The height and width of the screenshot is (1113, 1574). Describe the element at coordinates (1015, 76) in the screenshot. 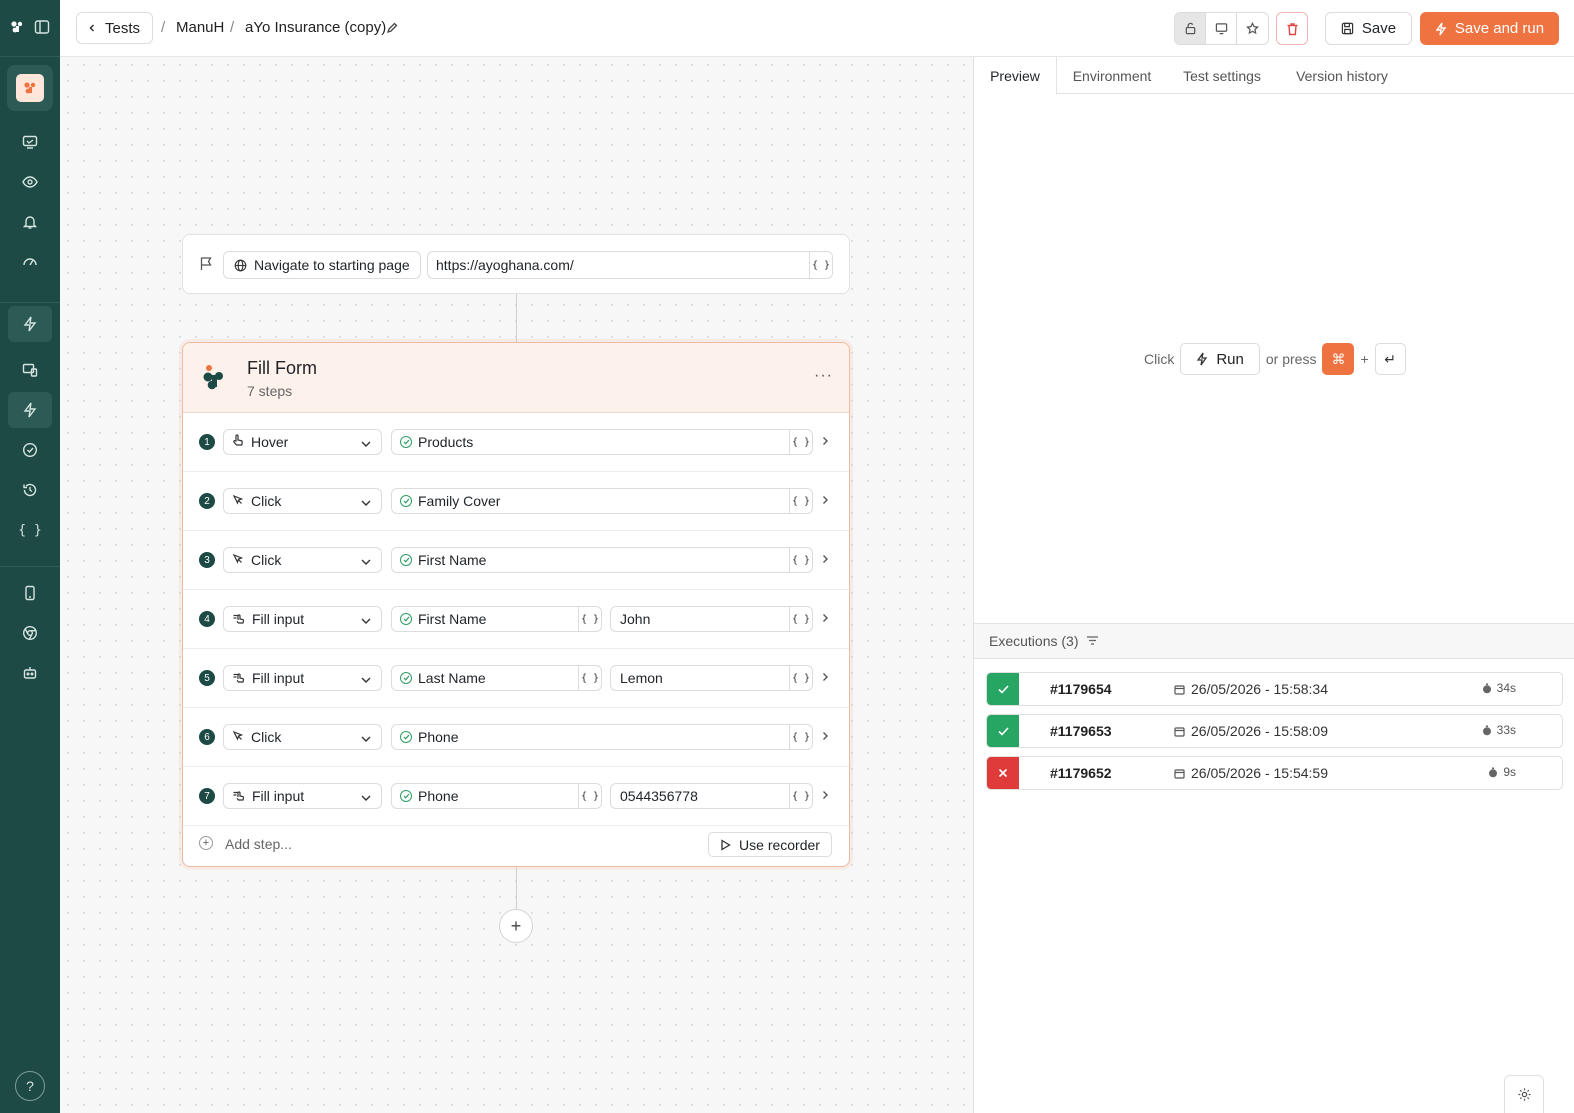

I see `tab-preview: Preview` at that location.